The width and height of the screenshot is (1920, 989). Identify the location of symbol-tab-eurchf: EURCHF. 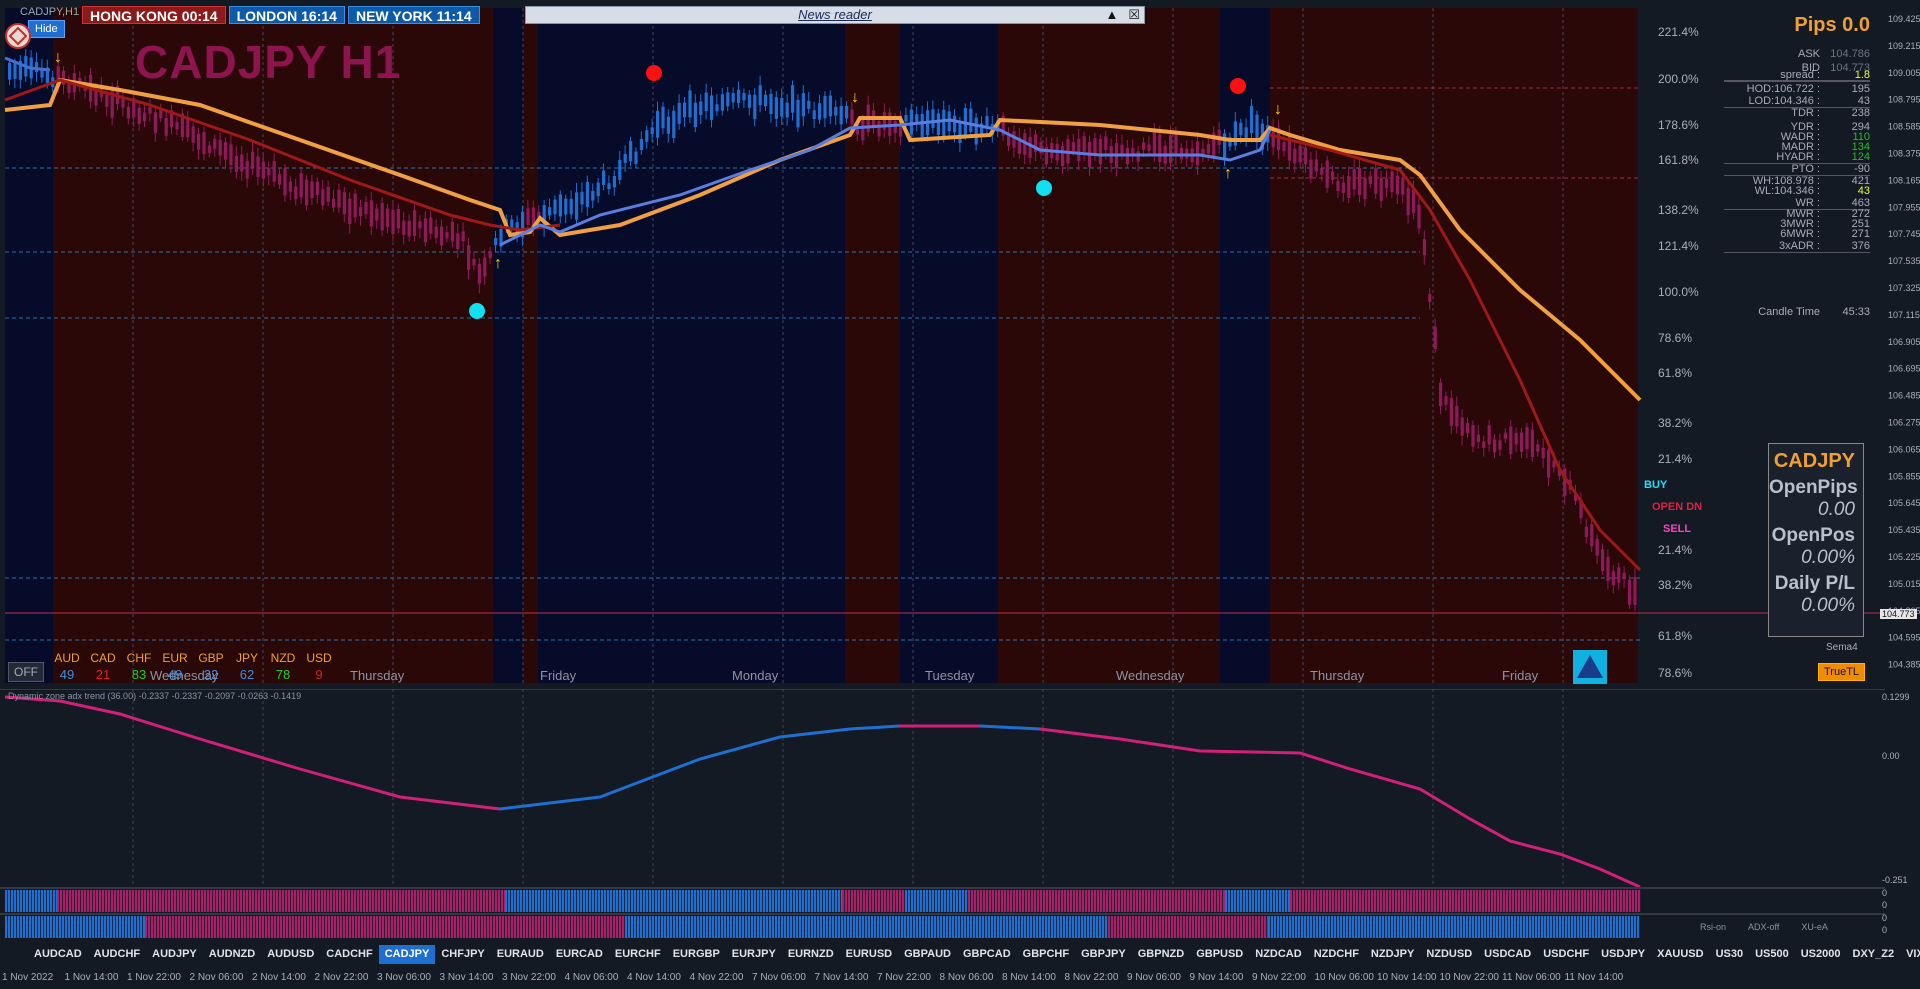
(638, 954).